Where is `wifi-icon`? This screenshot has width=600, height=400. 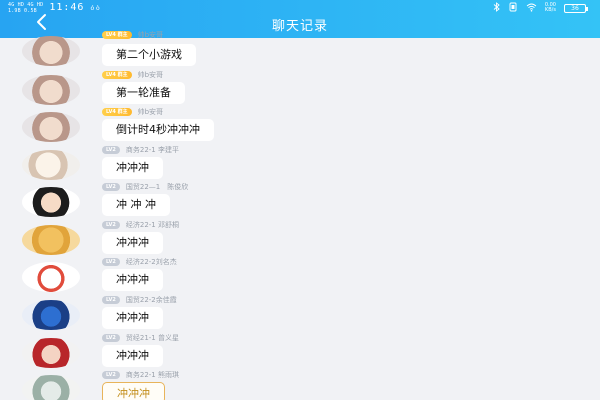
wifi-icon is located at coordinates (531, 8).